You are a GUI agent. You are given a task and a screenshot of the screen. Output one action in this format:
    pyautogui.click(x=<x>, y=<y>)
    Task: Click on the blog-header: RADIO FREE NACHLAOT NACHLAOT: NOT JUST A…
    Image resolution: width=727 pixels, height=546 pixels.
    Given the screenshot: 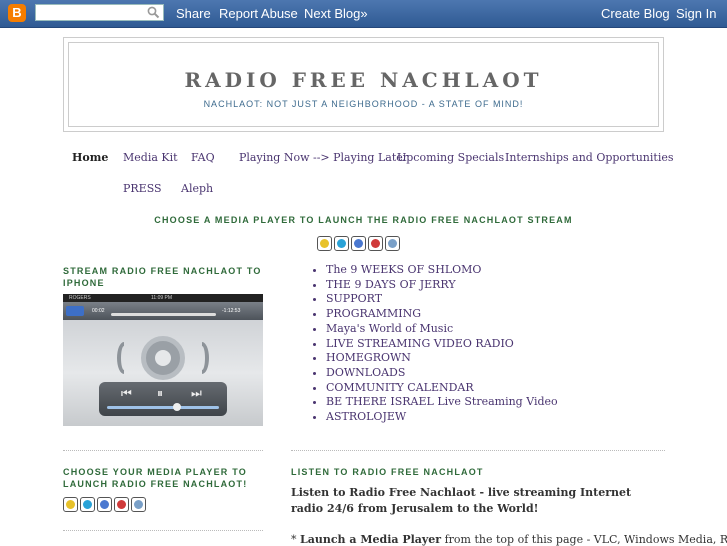 What is the action you would take?
    pyautogui.click(x=363, y=84)
    